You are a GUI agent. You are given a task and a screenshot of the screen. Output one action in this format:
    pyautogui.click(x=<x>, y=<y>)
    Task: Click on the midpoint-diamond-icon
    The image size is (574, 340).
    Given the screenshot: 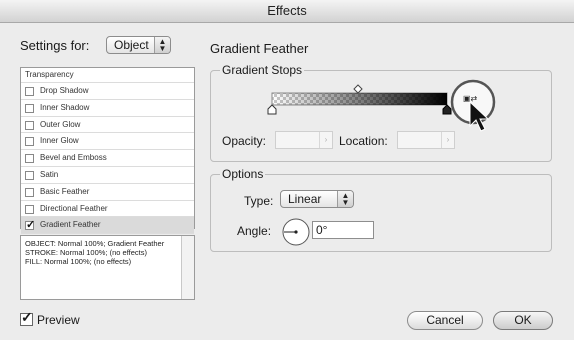 What is the action you would take?
    pyautogui.click(x=358, y=89)
    